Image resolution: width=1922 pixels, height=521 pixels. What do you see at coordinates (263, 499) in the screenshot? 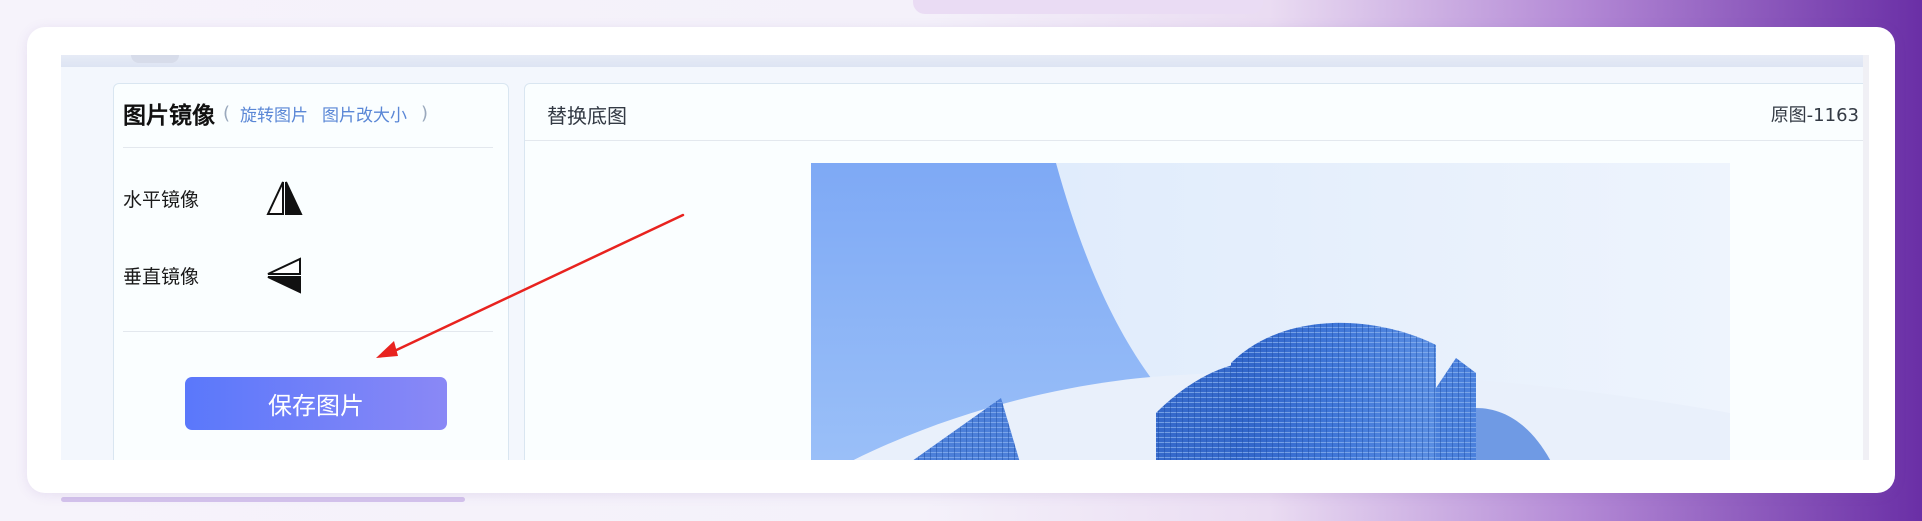
I see `bottom-accent-line` at bounding box center [263, 499].